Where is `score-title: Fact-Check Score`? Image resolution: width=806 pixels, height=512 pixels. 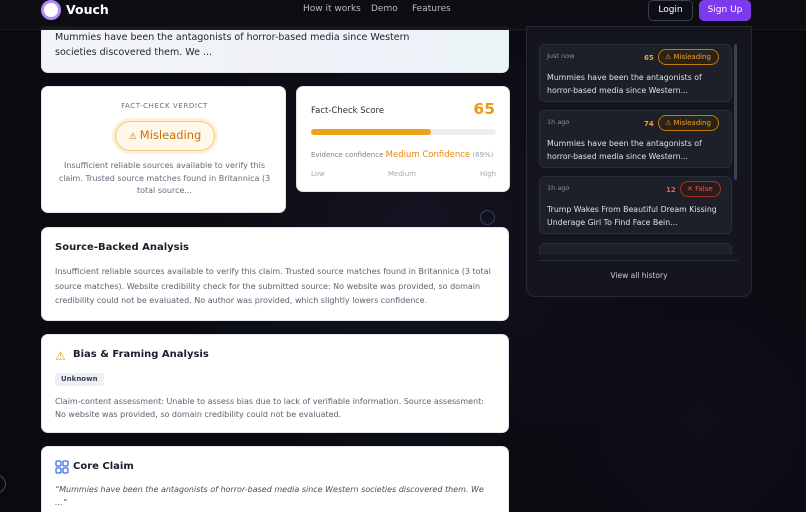
score-title: Fact-Check Score is located at coordinates (348, 111).